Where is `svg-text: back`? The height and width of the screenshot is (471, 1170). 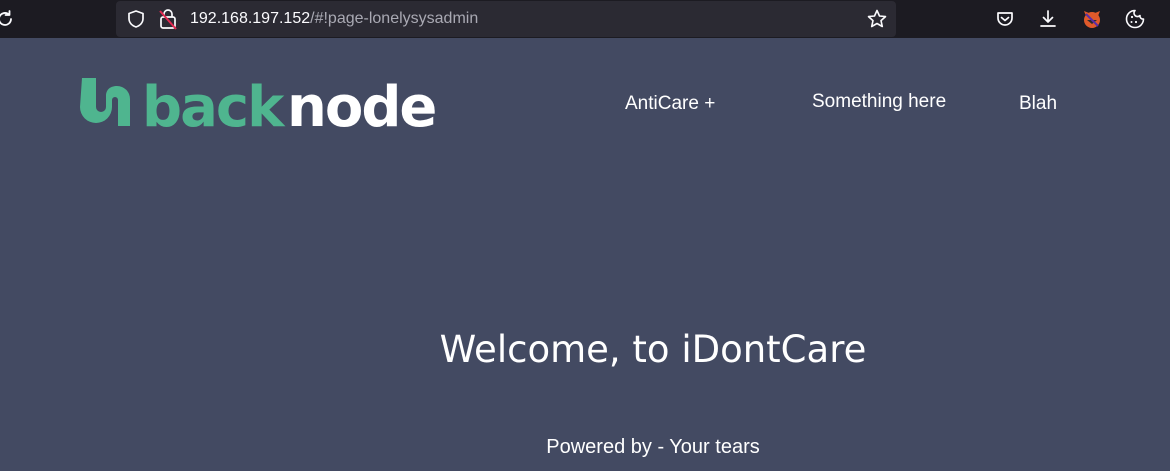
svg-text: back is located at coordinates (214, 103).